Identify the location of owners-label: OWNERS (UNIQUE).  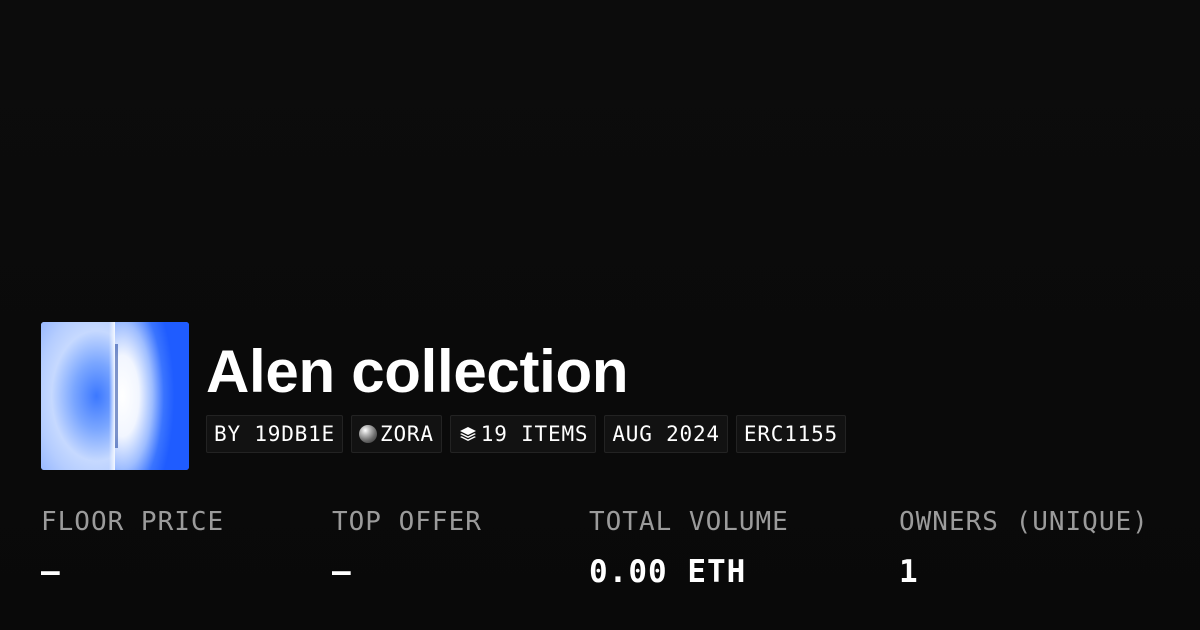
(1024, 522).